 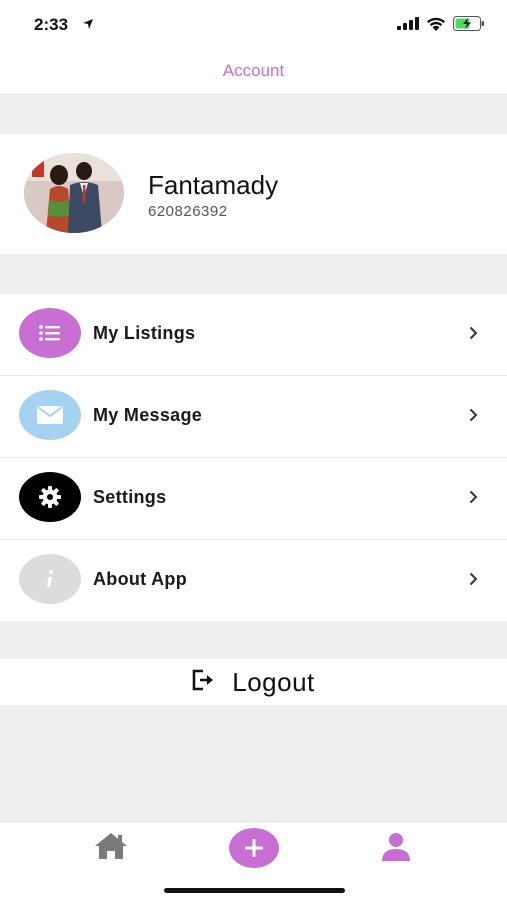 I want to click on envelope-icon, so click(x=50, y=415).